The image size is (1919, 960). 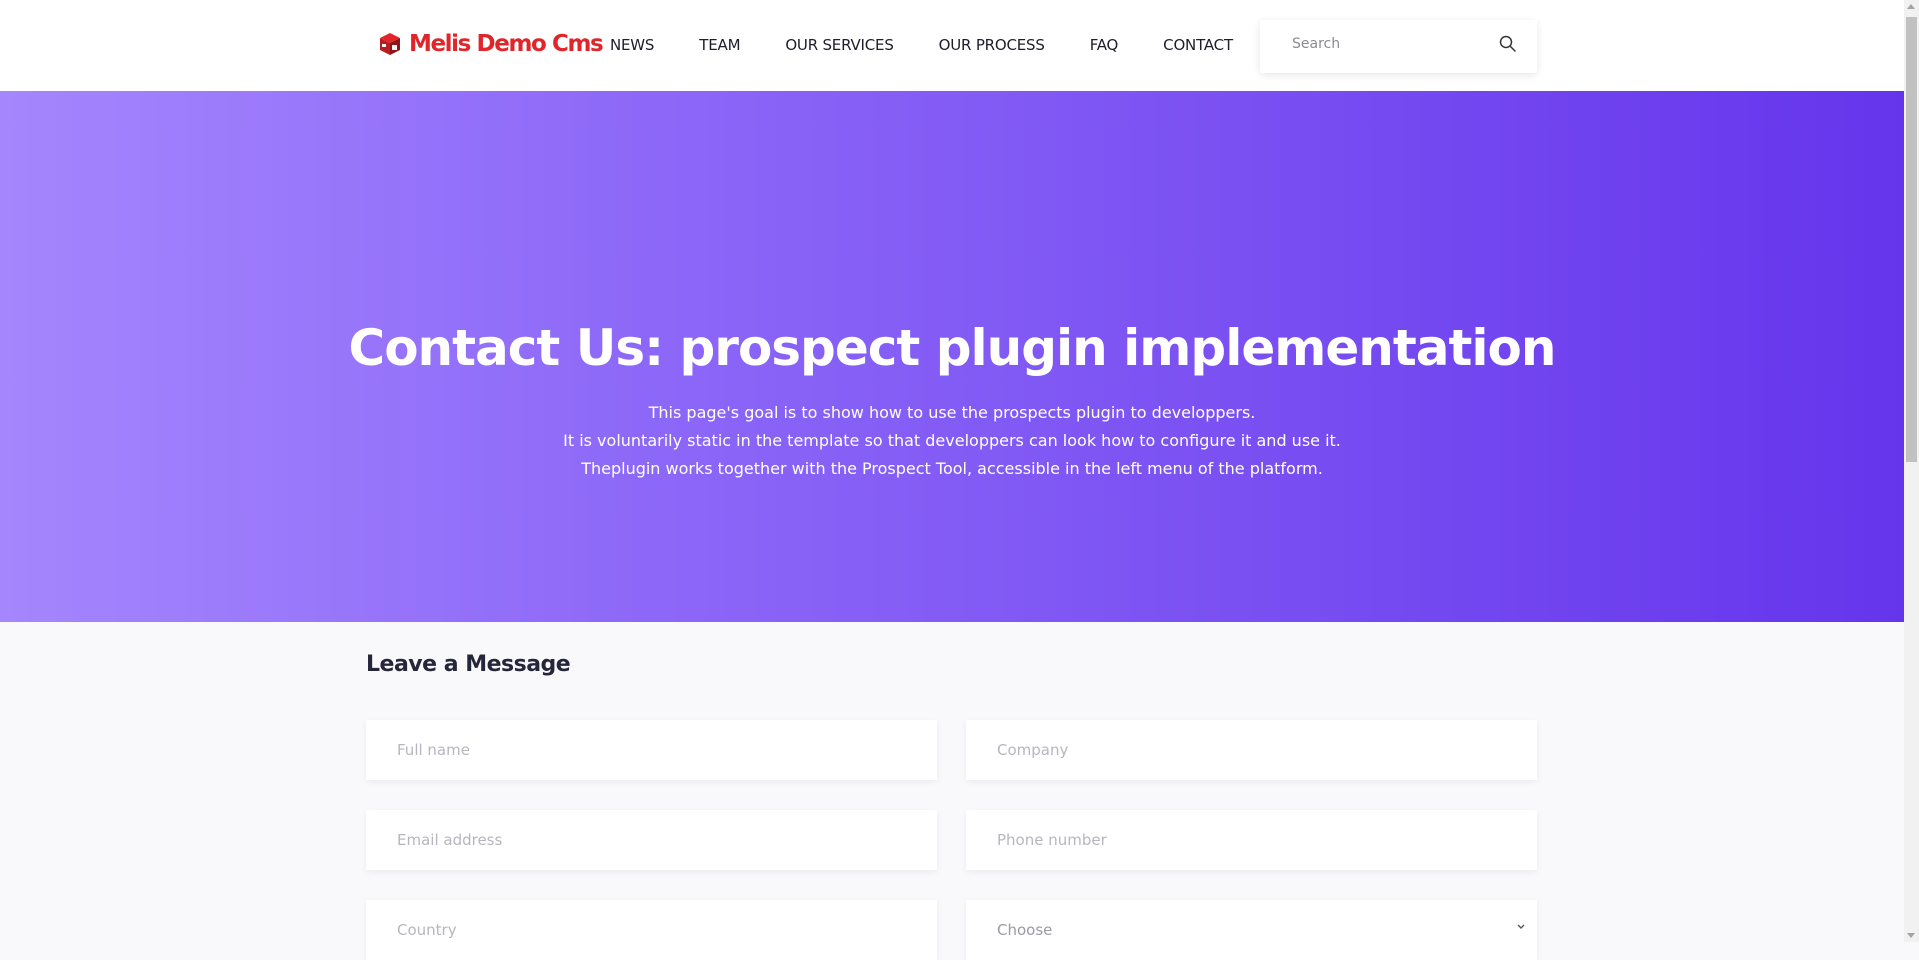 I want to click on search-box, so click(x=1398, y=46).